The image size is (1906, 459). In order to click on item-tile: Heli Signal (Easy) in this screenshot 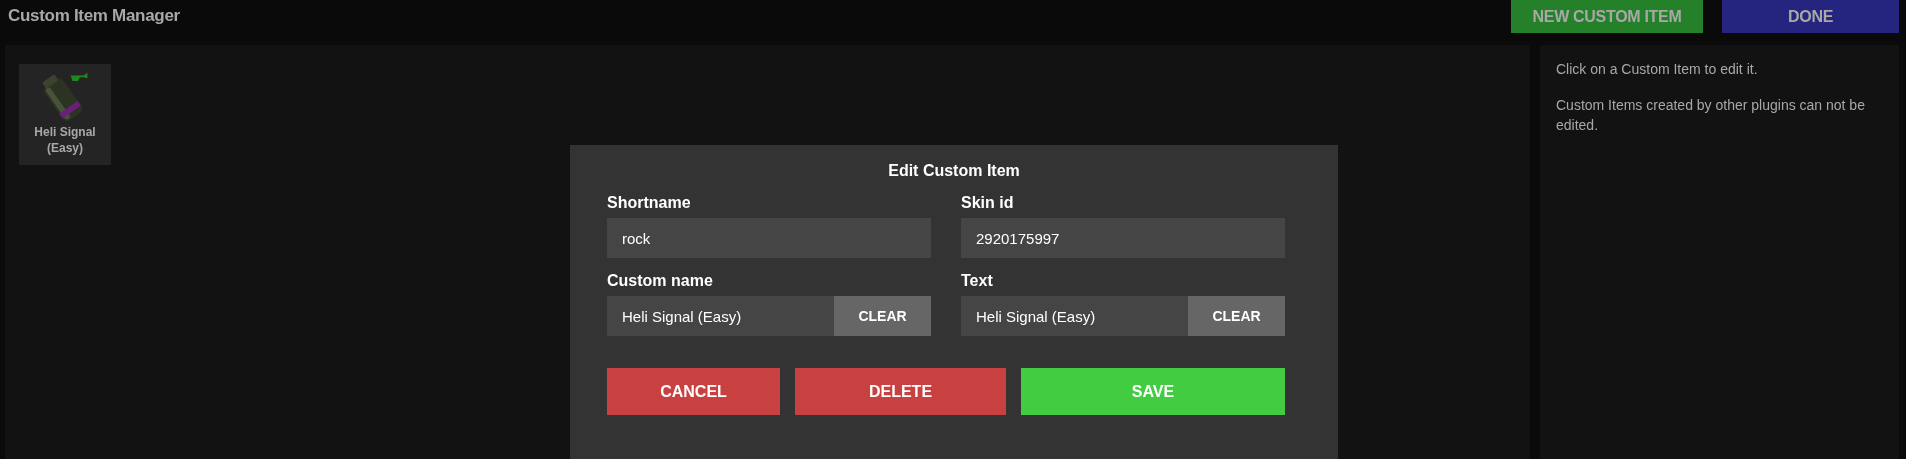, I will do `click(65, 114)`.